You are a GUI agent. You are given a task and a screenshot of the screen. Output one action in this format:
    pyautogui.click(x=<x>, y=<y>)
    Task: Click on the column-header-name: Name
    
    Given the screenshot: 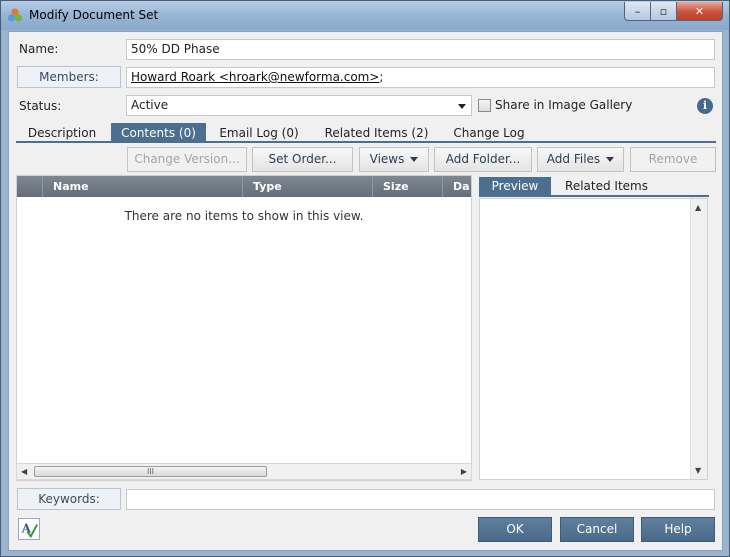 What is the action you would take?
    pyautogui.click(x=143, y=186)
    